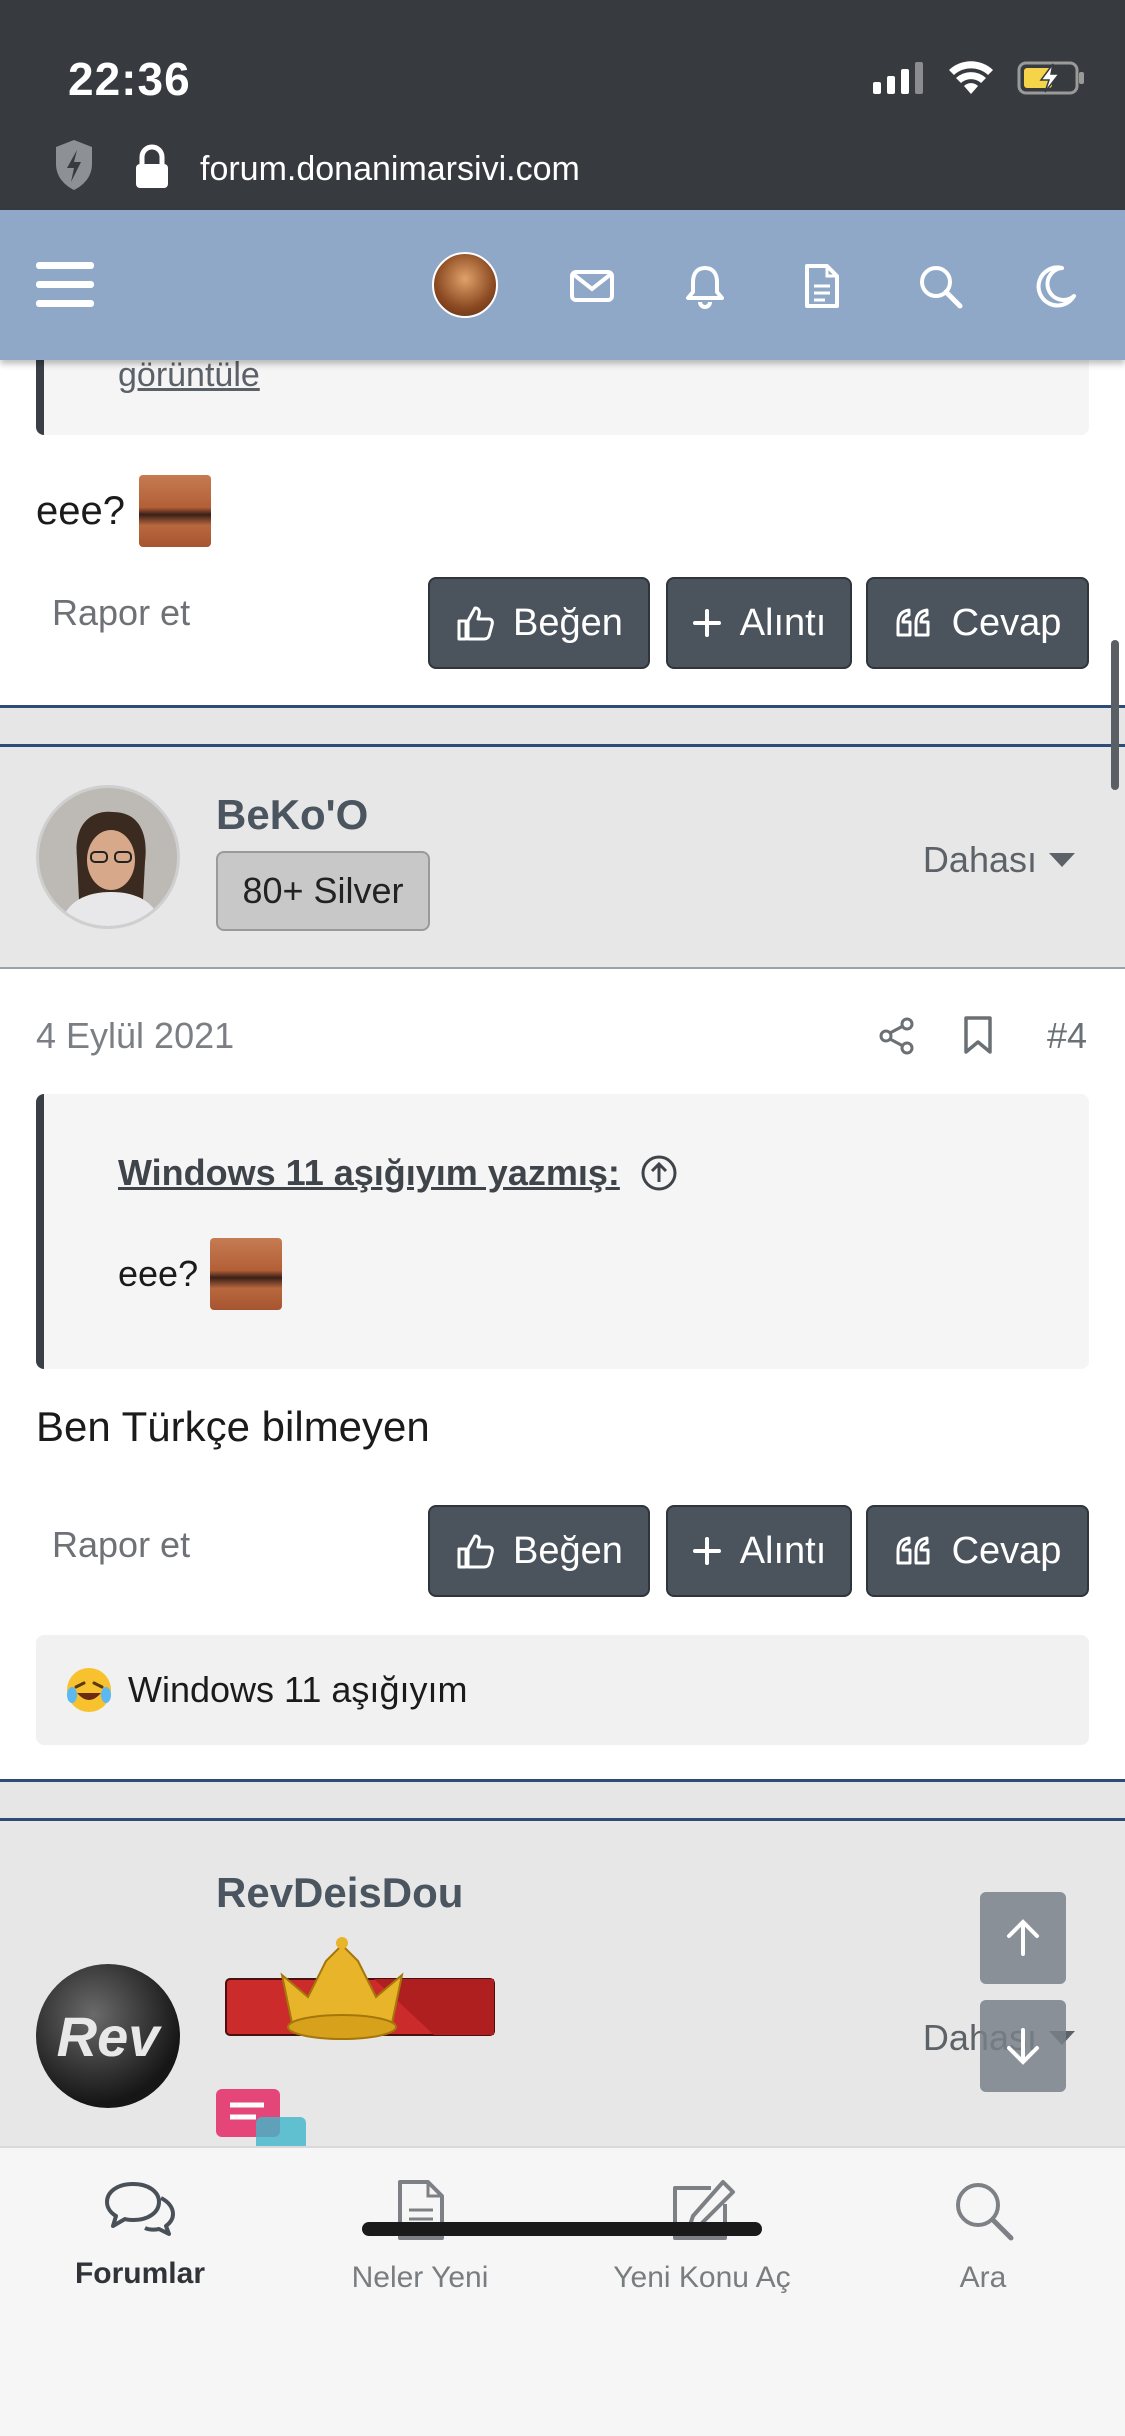 The image size is (1125, 2436). I want to click on nav-label: Neler Yeni, so click(420, 2277).